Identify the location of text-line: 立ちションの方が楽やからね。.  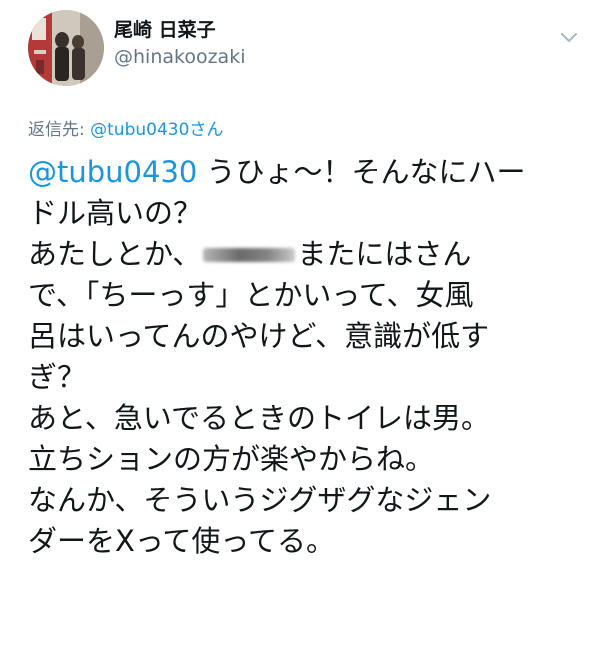
(231, 459).